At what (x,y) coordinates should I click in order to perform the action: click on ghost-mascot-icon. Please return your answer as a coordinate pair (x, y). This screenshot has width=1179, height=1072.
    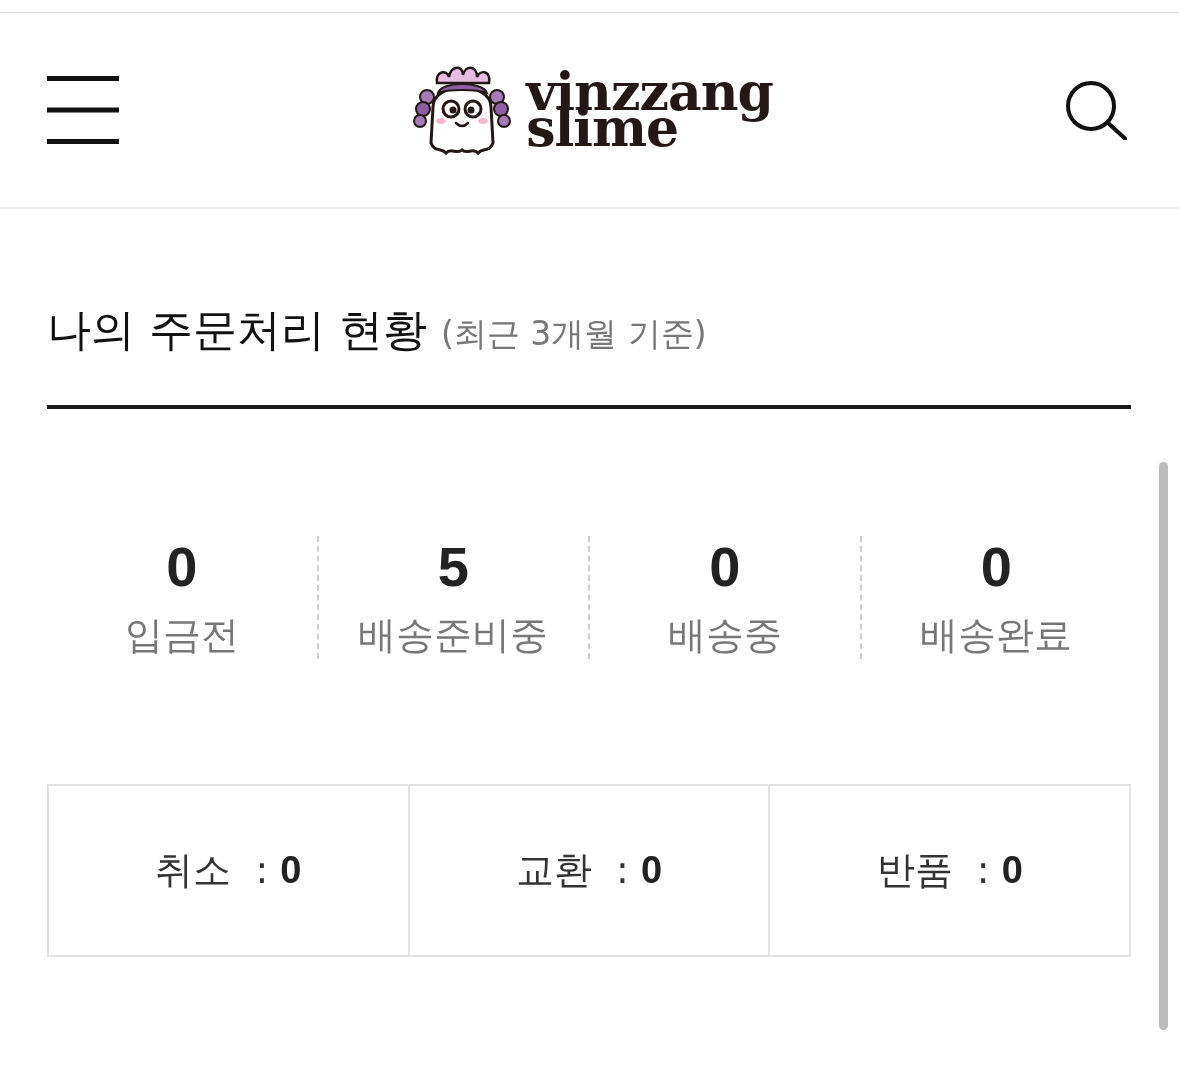
    Looking at the image, I should click on (462, 110).